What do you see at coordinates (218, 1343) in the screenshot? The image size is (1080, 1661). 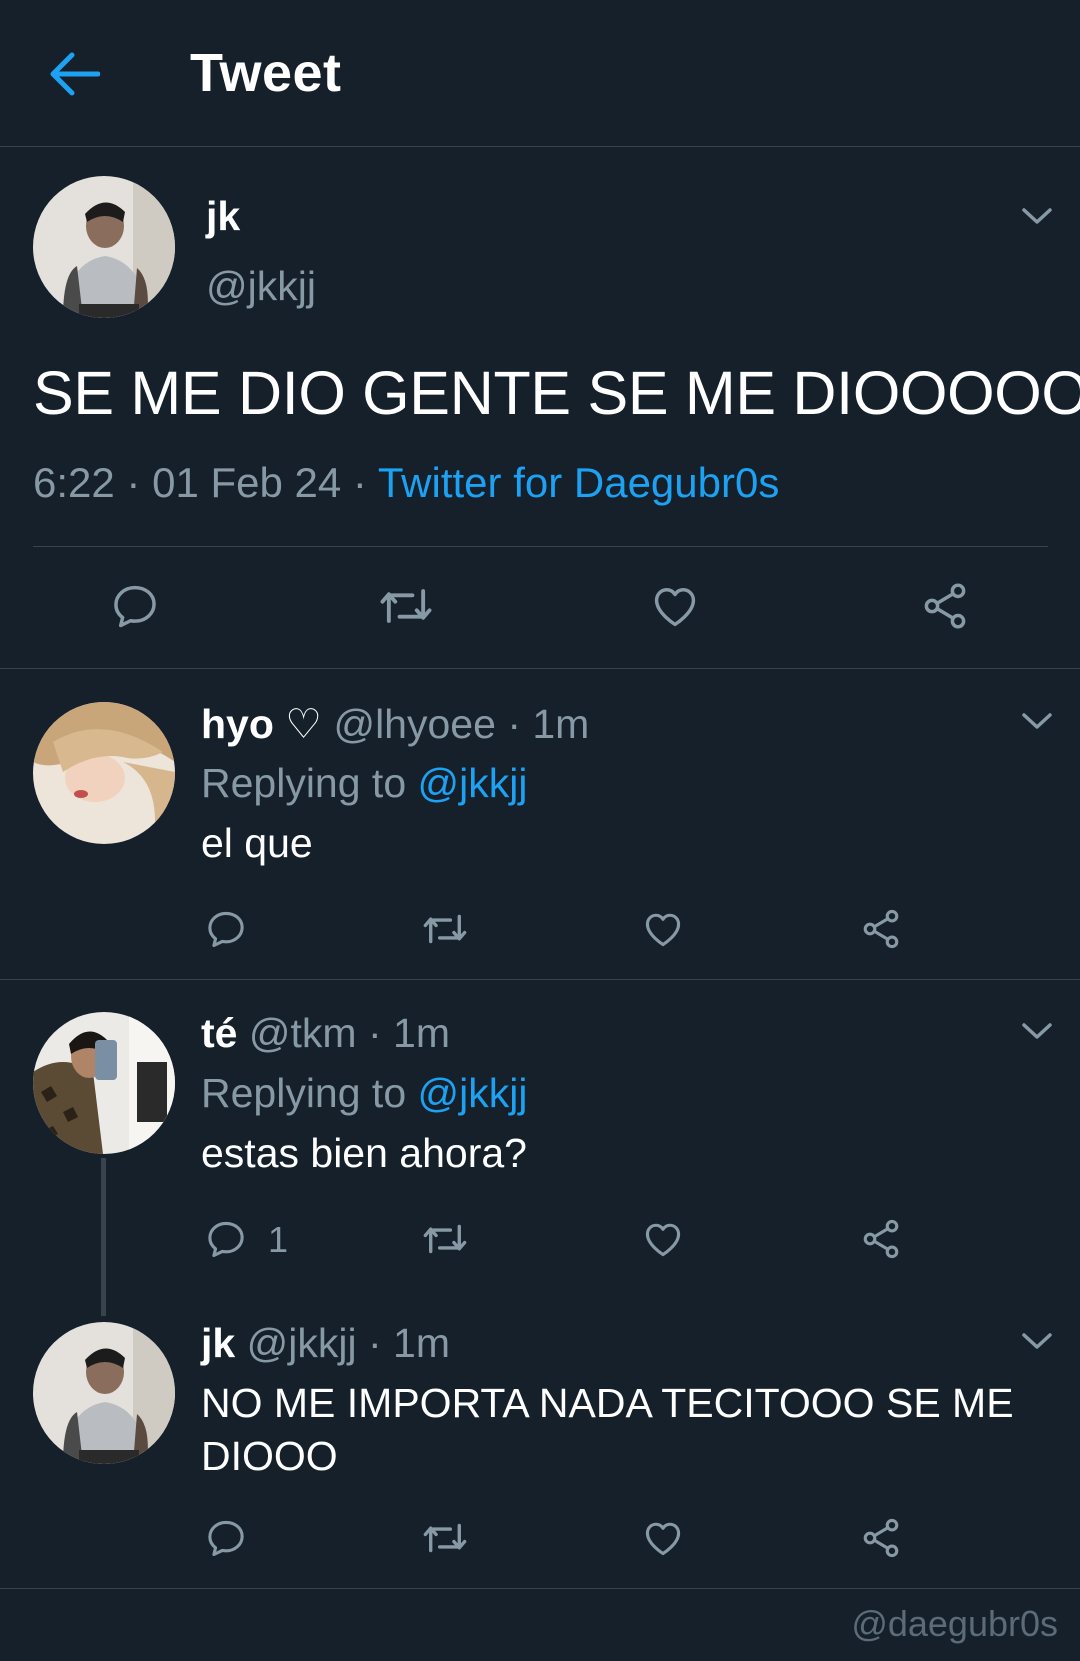 I see `reply-author-name: jk` at bounding box center [218, 1343].